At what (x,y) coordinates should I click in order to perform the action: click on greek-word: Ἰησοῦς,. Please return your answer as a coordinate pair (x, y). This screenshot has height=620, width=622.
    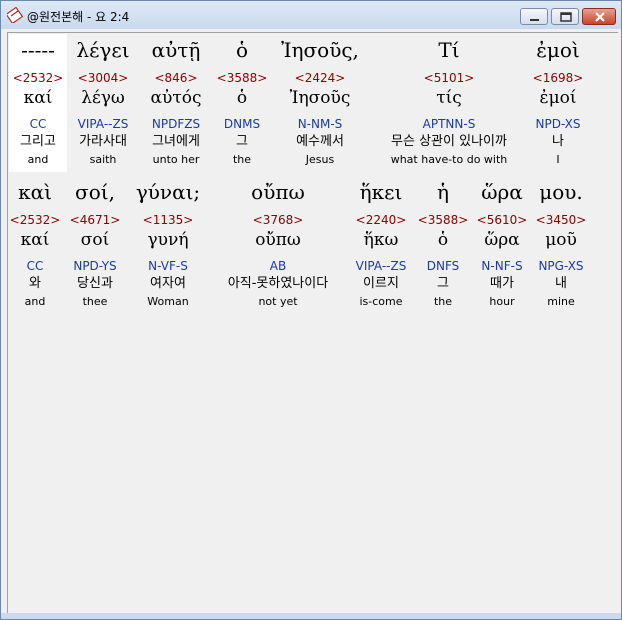
    Looking at the image, I should click on (320, 50).